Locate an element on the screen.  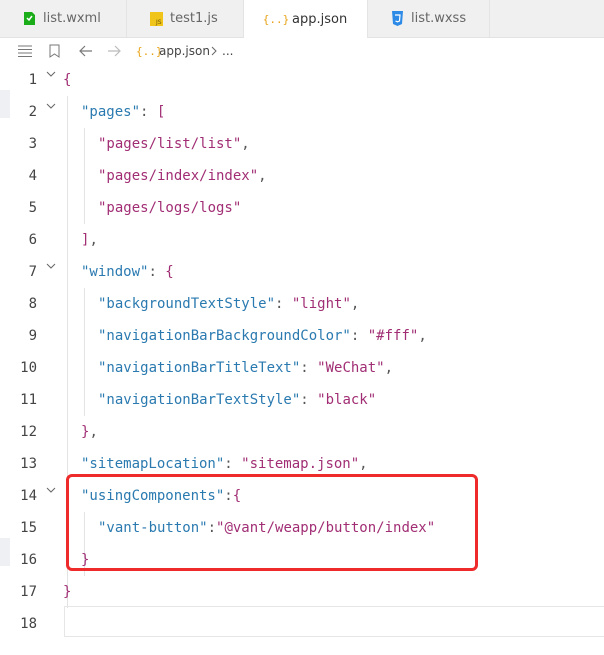
js-file-icon: JS is located at coordinates (156, 18).